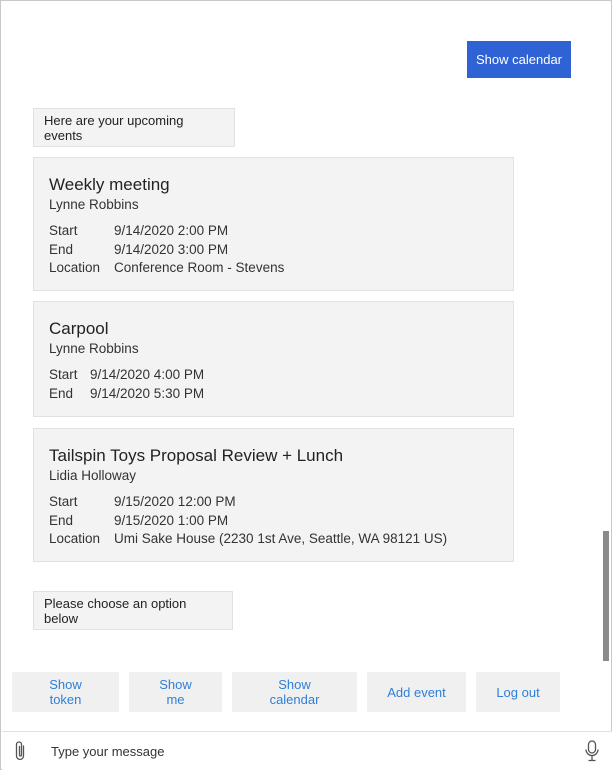 The height and width of the screenshot is (770, 612). Describe the element at coordinates (518, 692) in the screenshot. I see `log-out-button: Log out` at that location.